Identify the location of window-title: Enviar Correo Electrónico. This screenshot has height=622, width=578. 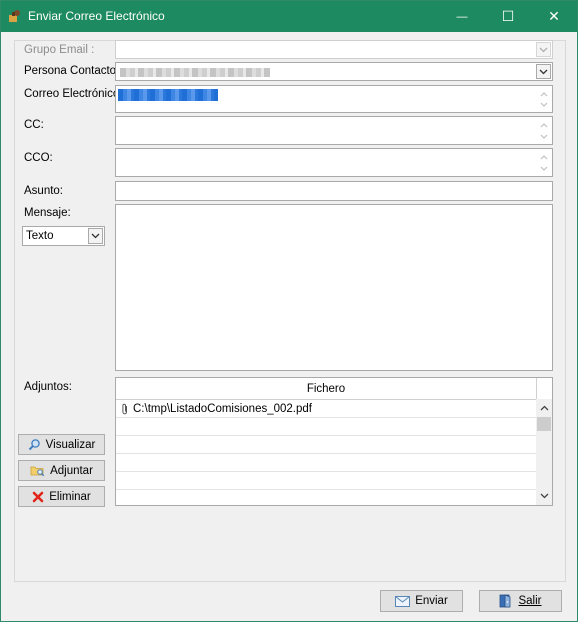
(96, 16).